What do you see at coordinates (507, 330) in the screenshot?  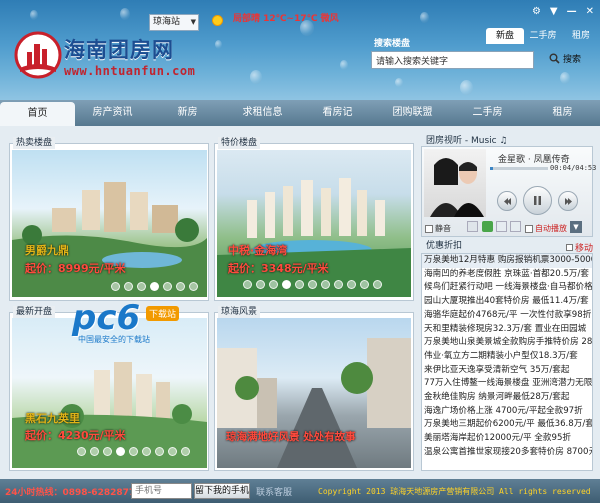 I see `news-item: 天和里精装修現房32.3万/套 置业在田园城` at bounding box center [507, 330].